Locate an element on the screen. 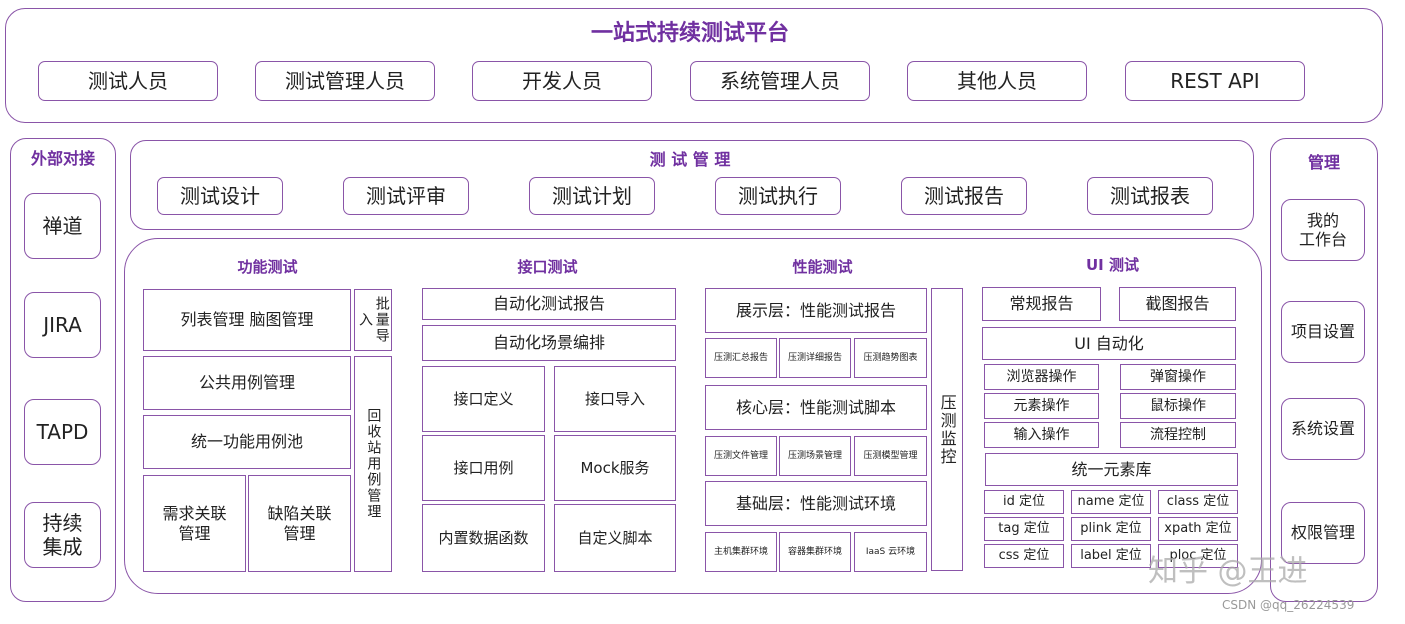  performance-sub-item: 压测场景管理 is located at coordinates (815, 456).